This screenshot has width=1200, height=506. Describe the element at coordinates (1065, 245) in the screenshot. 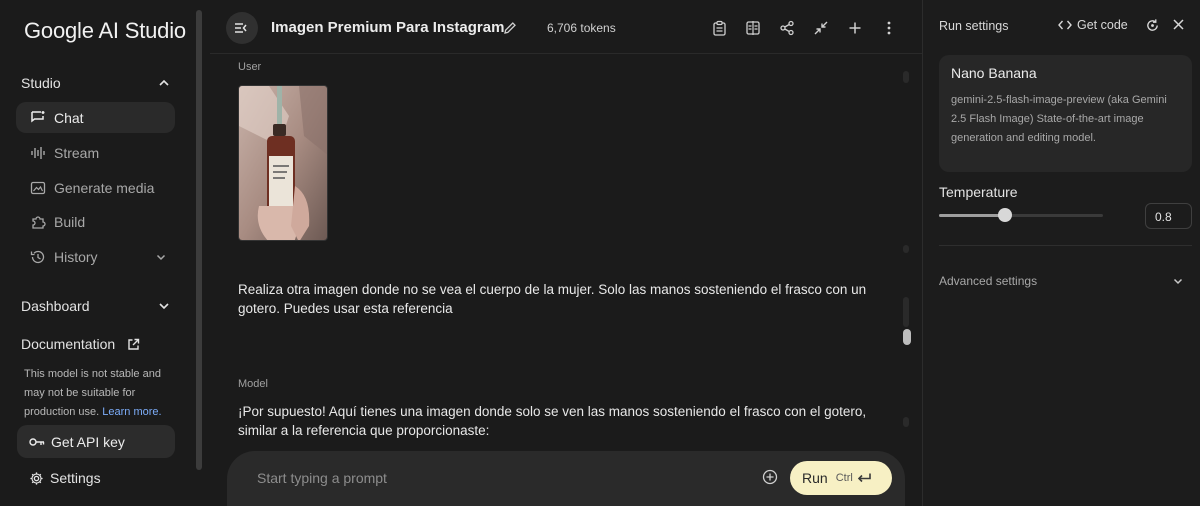

I see `divider` at that location.